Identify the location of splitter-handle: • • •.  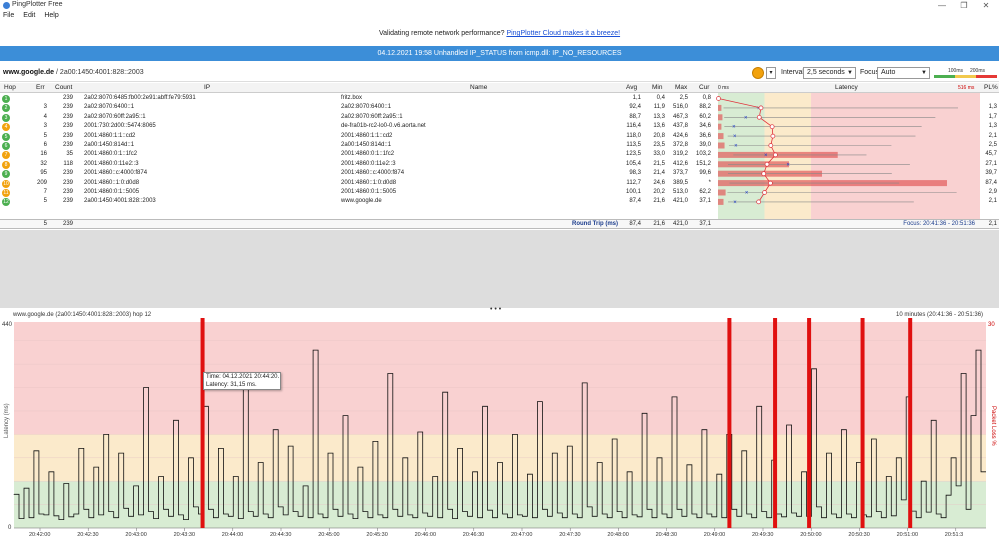
(495, 309).